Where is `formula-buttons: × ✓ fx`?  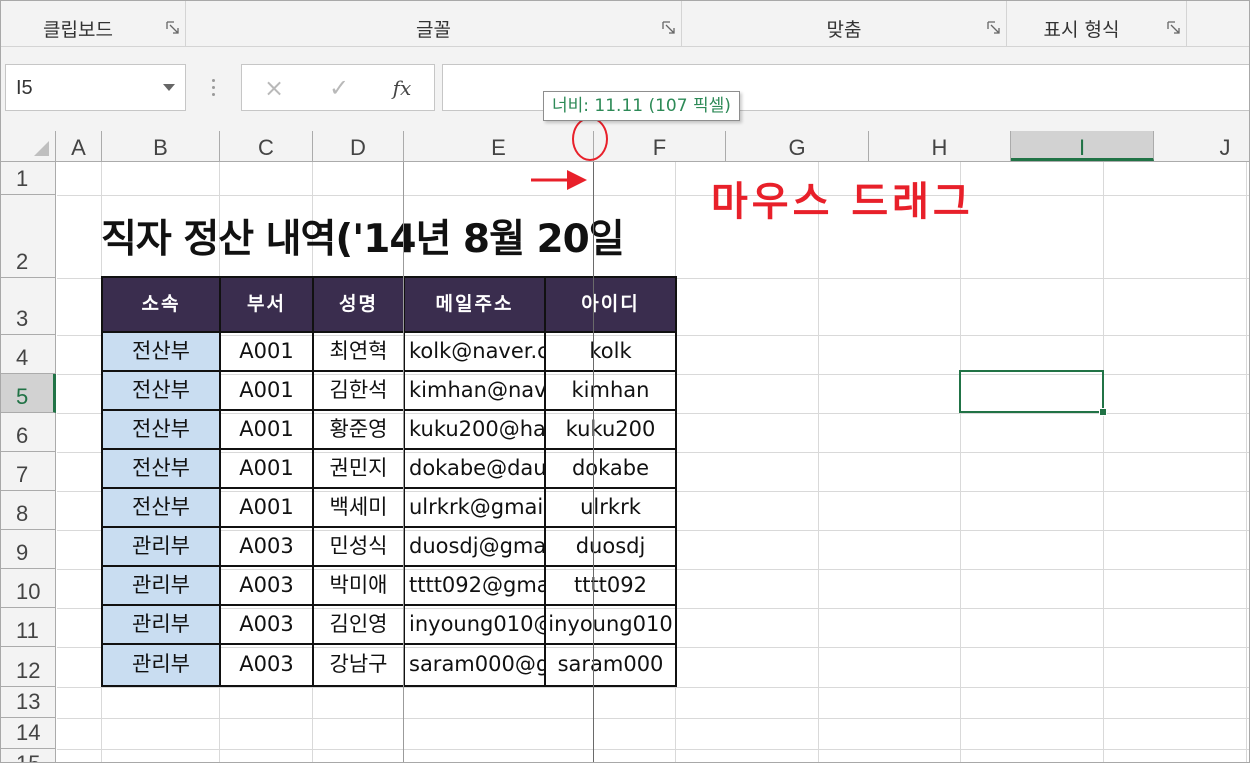 formula-buttons: × ✓ fx is located at coordinates (338, 87).